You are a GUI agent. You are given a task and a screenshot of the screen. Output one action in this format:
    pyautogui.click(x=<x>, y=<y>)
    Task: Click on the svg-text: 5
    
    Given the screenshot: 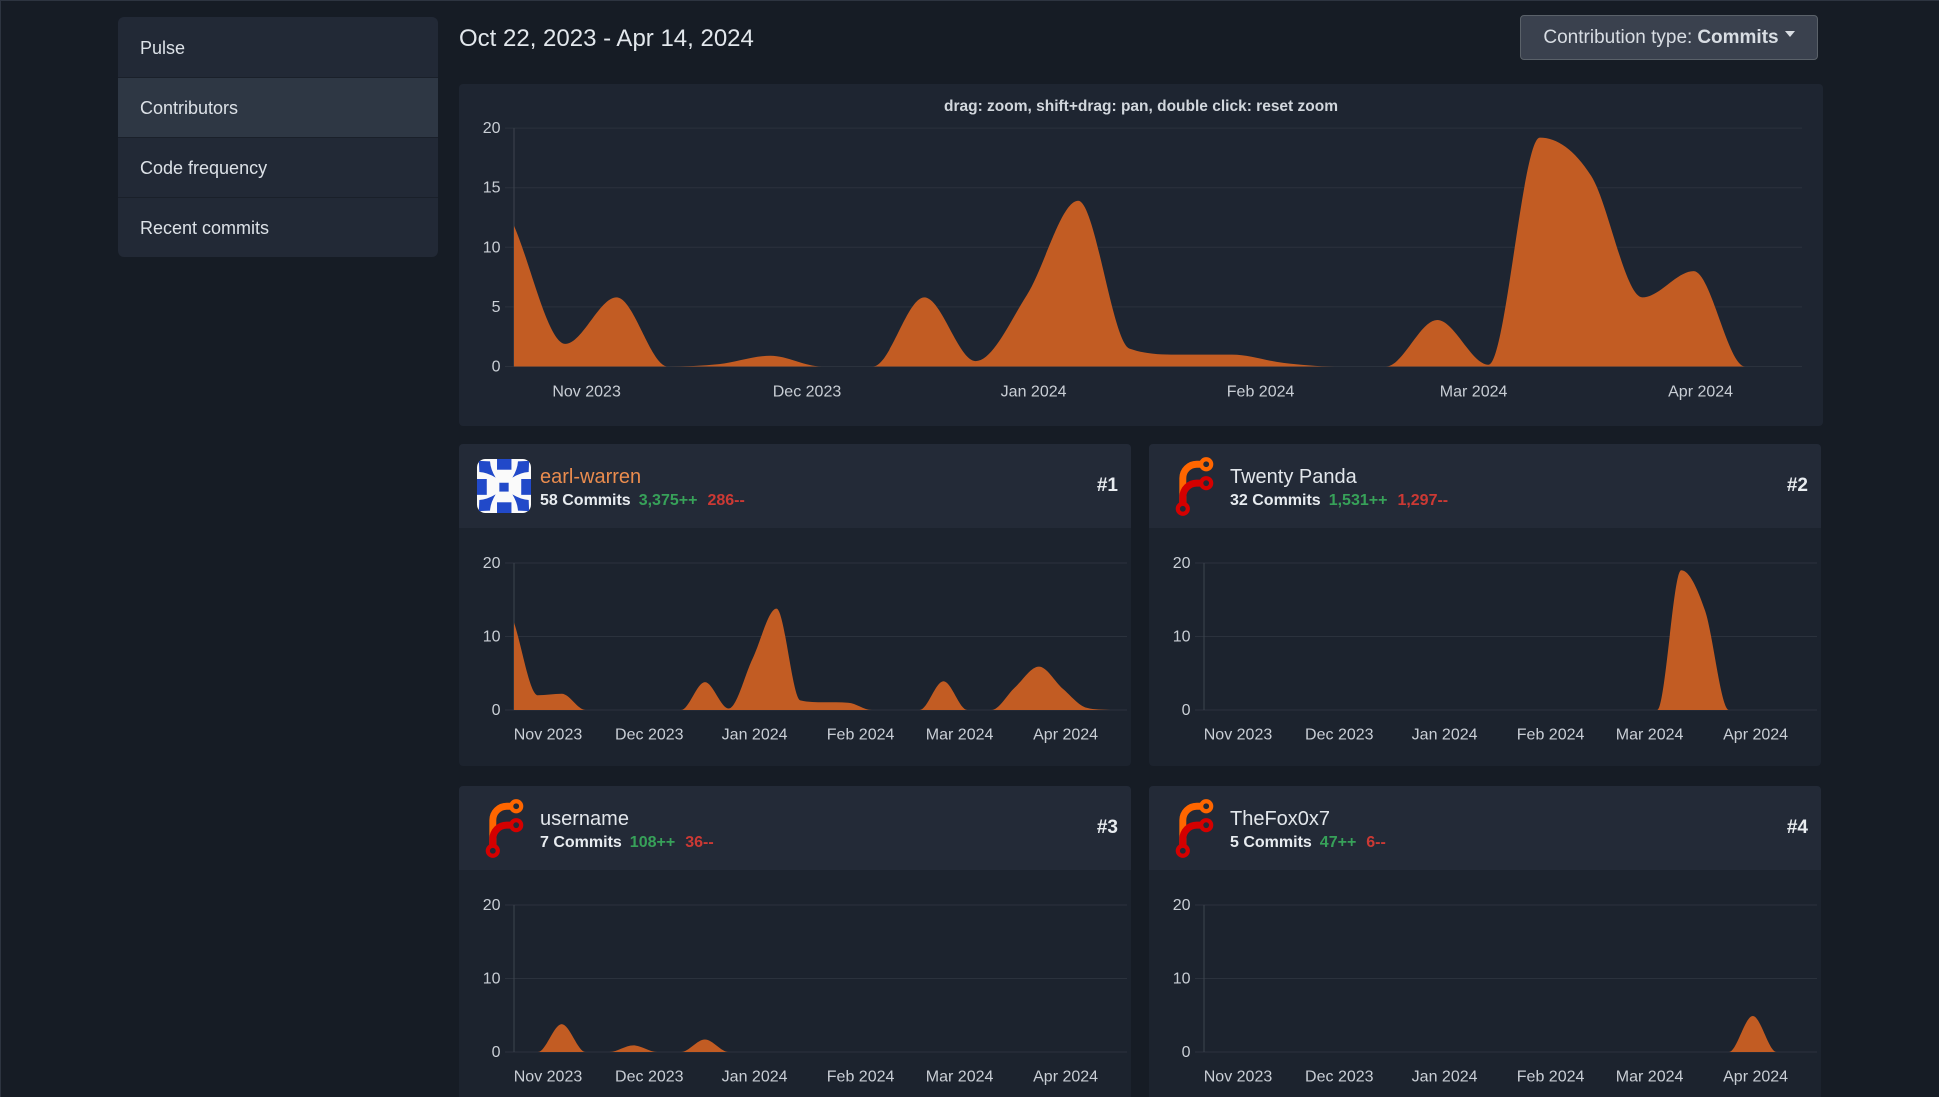 What is the action you would take?
    pyautogui.click(x=496, y=307)
    